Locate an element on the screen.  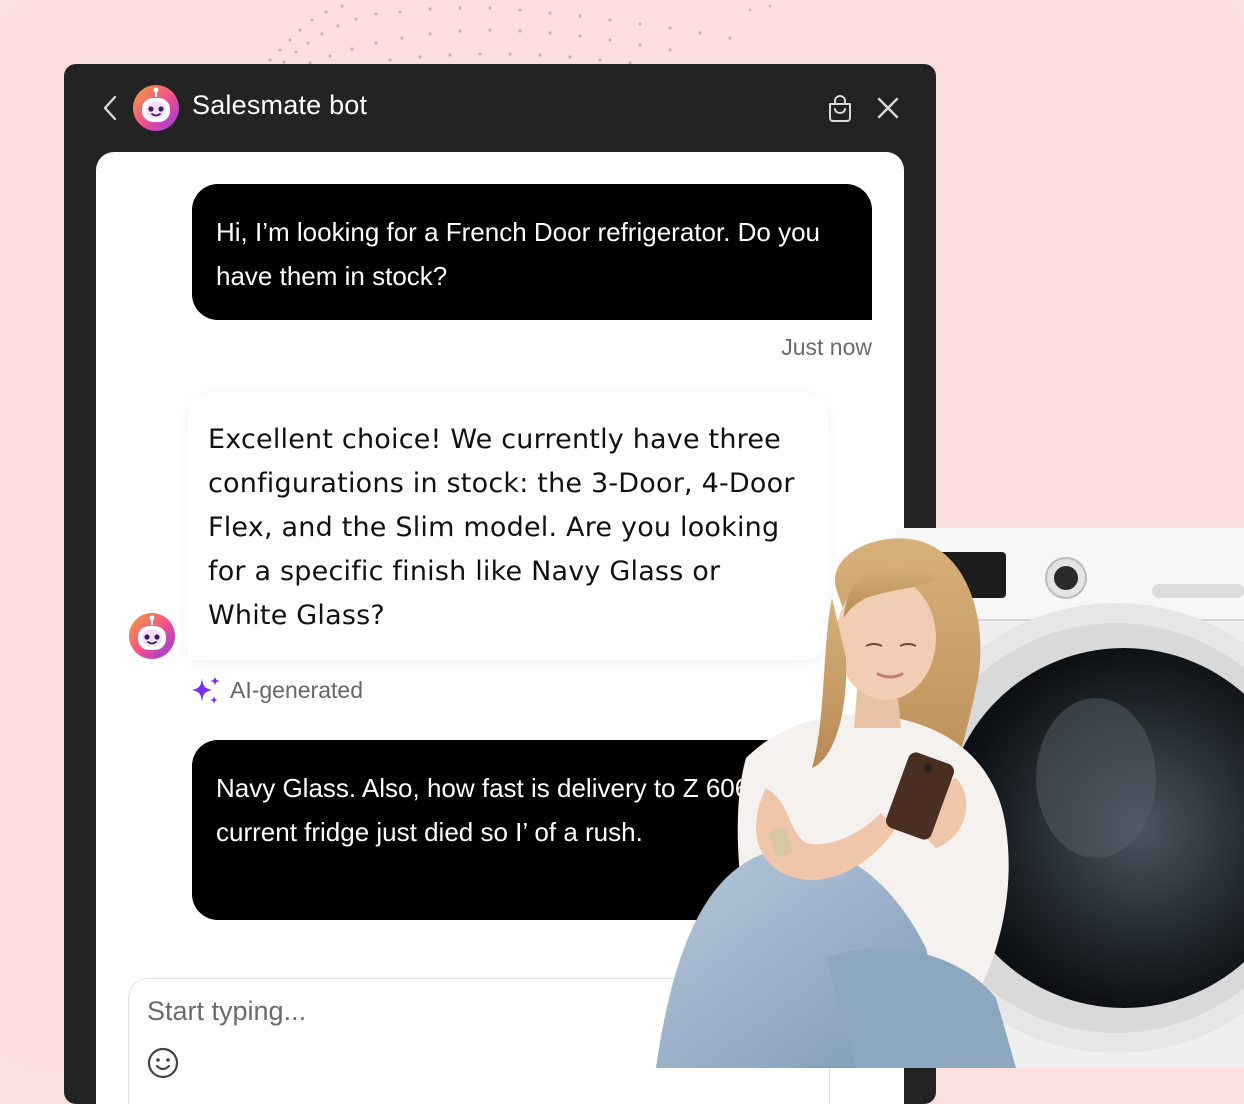
bot-name-title: Salesmate bot is located at coordinates (280, 105).